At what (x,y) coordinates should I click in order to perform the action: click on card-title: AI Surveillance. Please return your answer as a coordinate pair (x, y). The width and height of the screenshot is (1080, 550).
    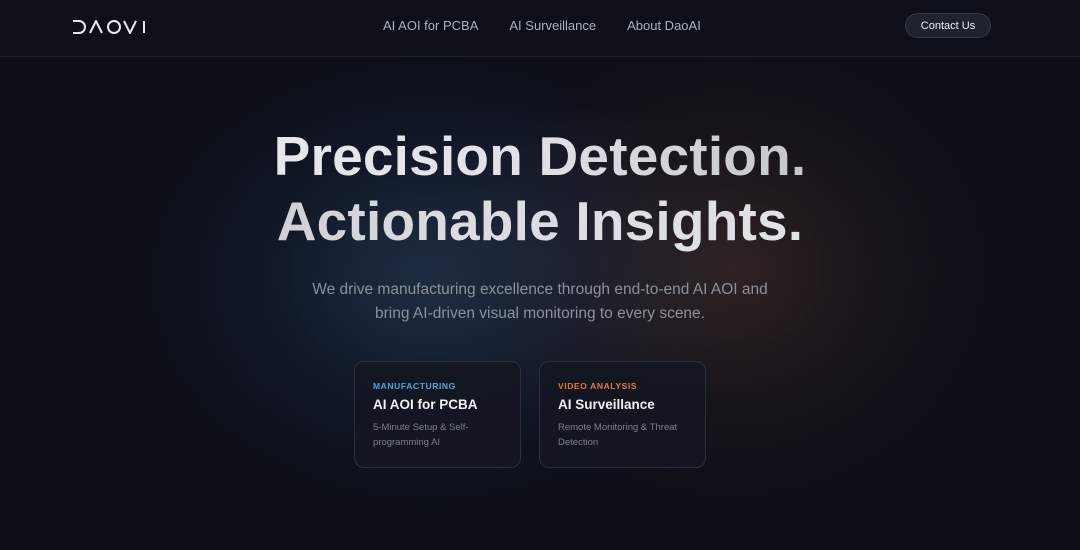
    Looking at the image, I should click on (606, 404).